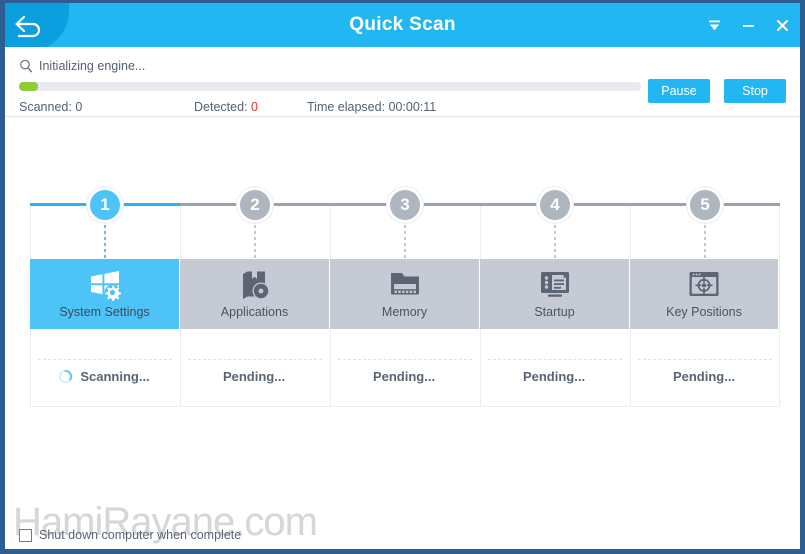 The width and height of the screenshot is (805, 554). What do you see at coordinates (65, 376) in the screenshot?
I see `loading-spinner-icon` at bounding box center [65, 376].